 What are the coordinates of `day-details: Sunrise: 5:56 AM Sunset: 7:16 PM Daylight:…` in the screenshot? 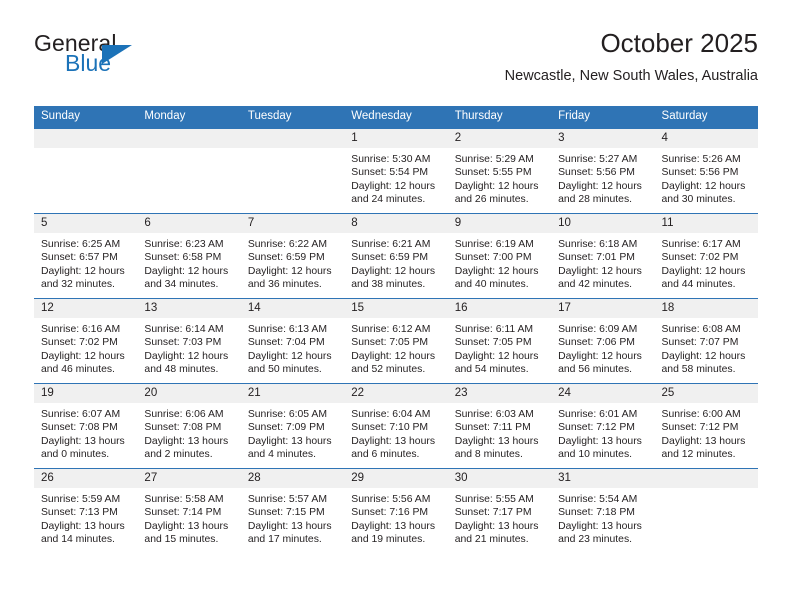 It's located at (395, 517).